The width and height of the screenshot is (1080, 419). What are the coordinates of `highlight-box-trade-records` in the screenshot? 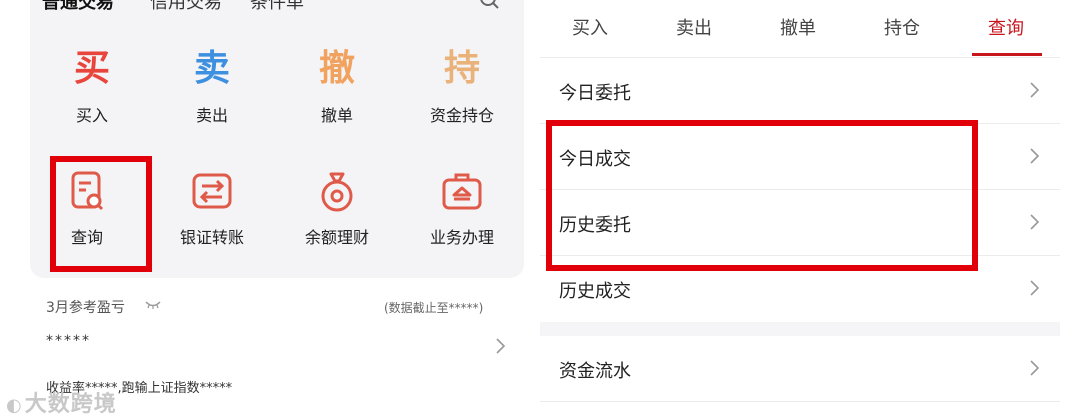 It's located at (762, 195).